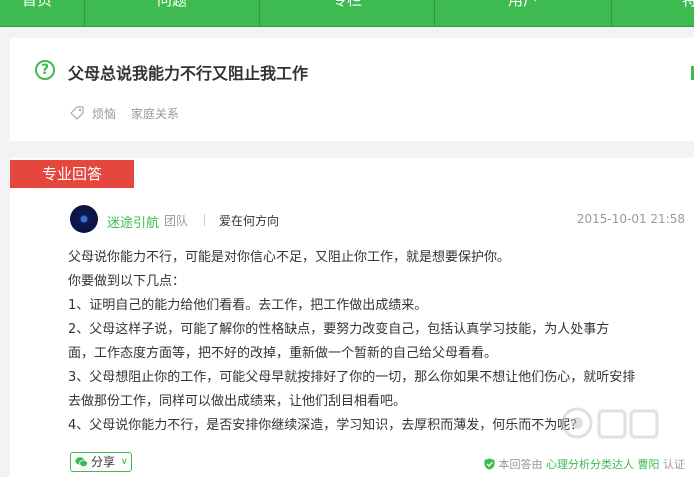 The height and width of the screenshot is (477, 694). I want to click on question-mark-icon: ?, so click(45, 70).